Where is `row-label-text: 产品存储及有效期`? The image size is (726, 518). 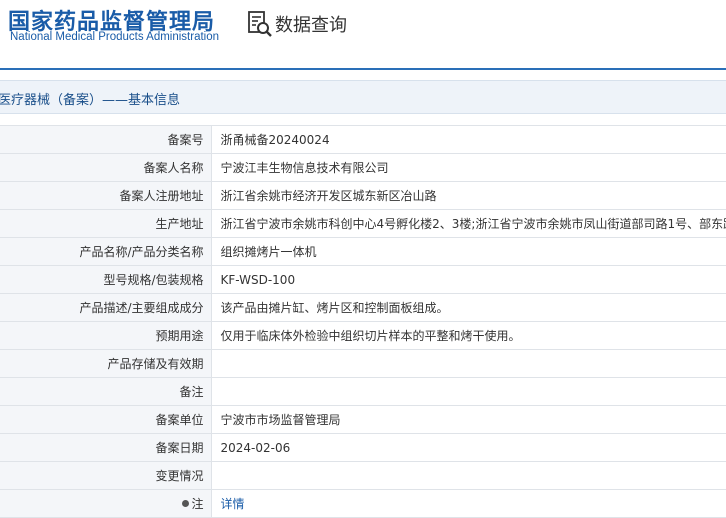 row-label-text: 产品存储及有效期 is located at coordinates (155, 364).